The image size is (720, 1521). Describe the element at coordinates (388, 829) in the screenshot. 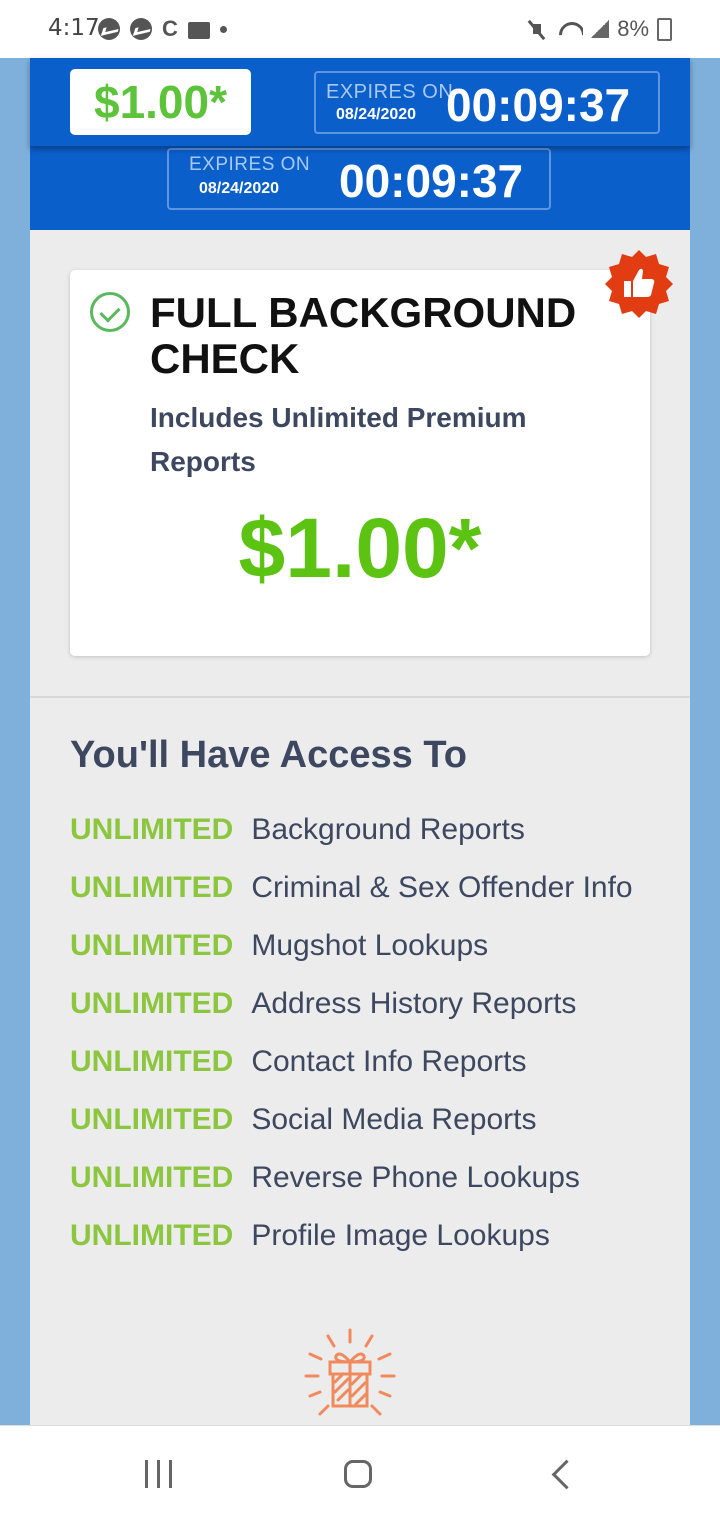

I see `feature-label: Background Reports` at that location.